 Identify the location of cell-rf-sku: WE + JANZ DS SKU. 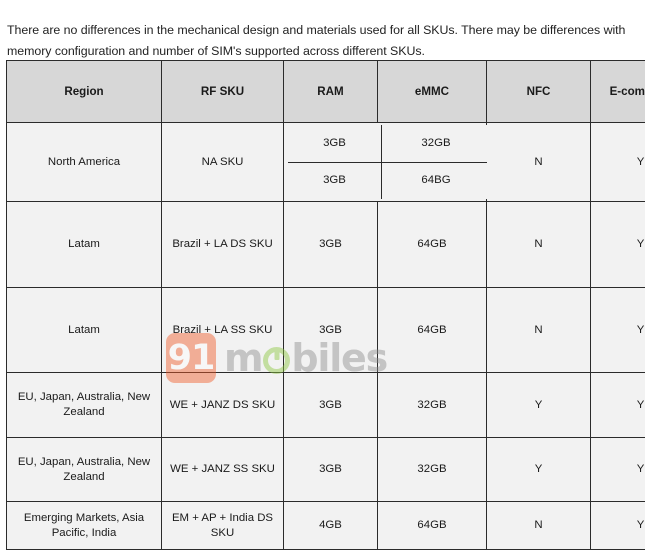
(222, 405).